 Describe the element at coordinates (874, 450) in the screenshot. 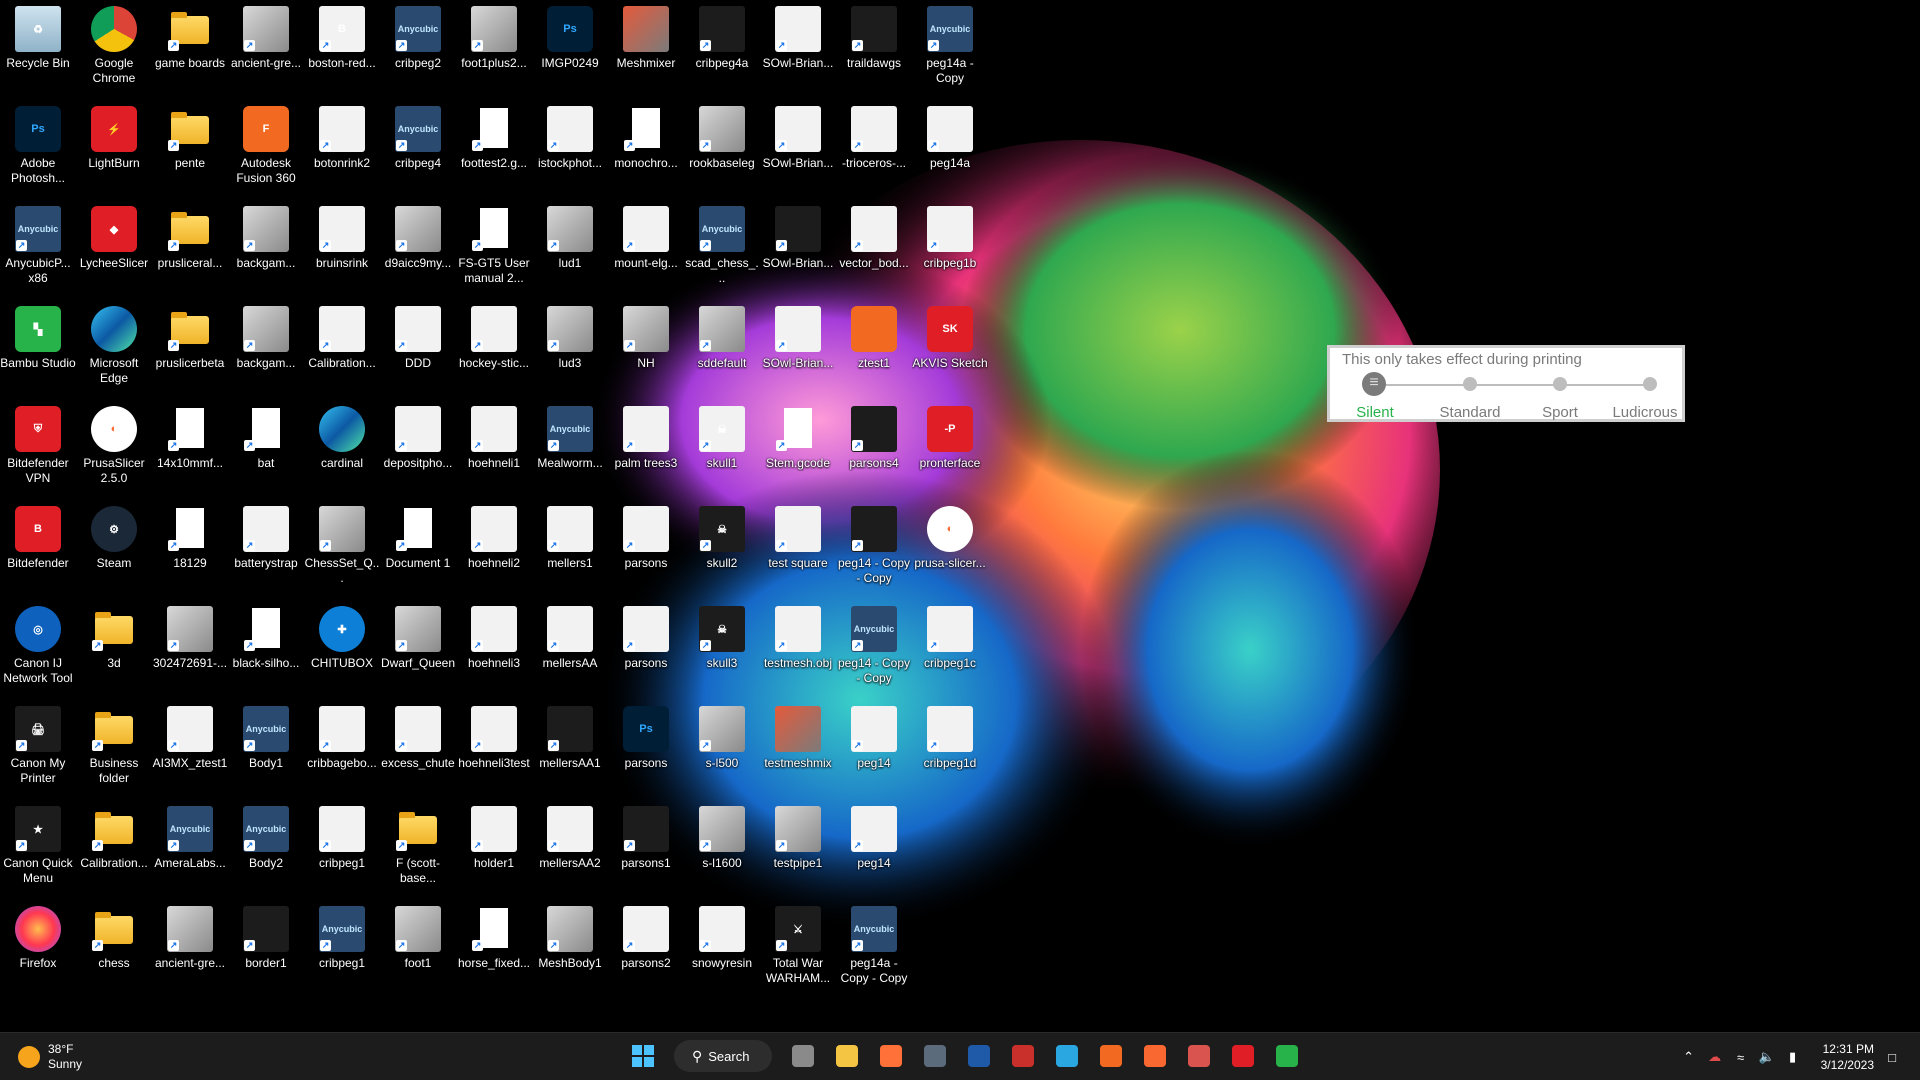

I see `desktop-icon: ↗ parsons4` at that location.